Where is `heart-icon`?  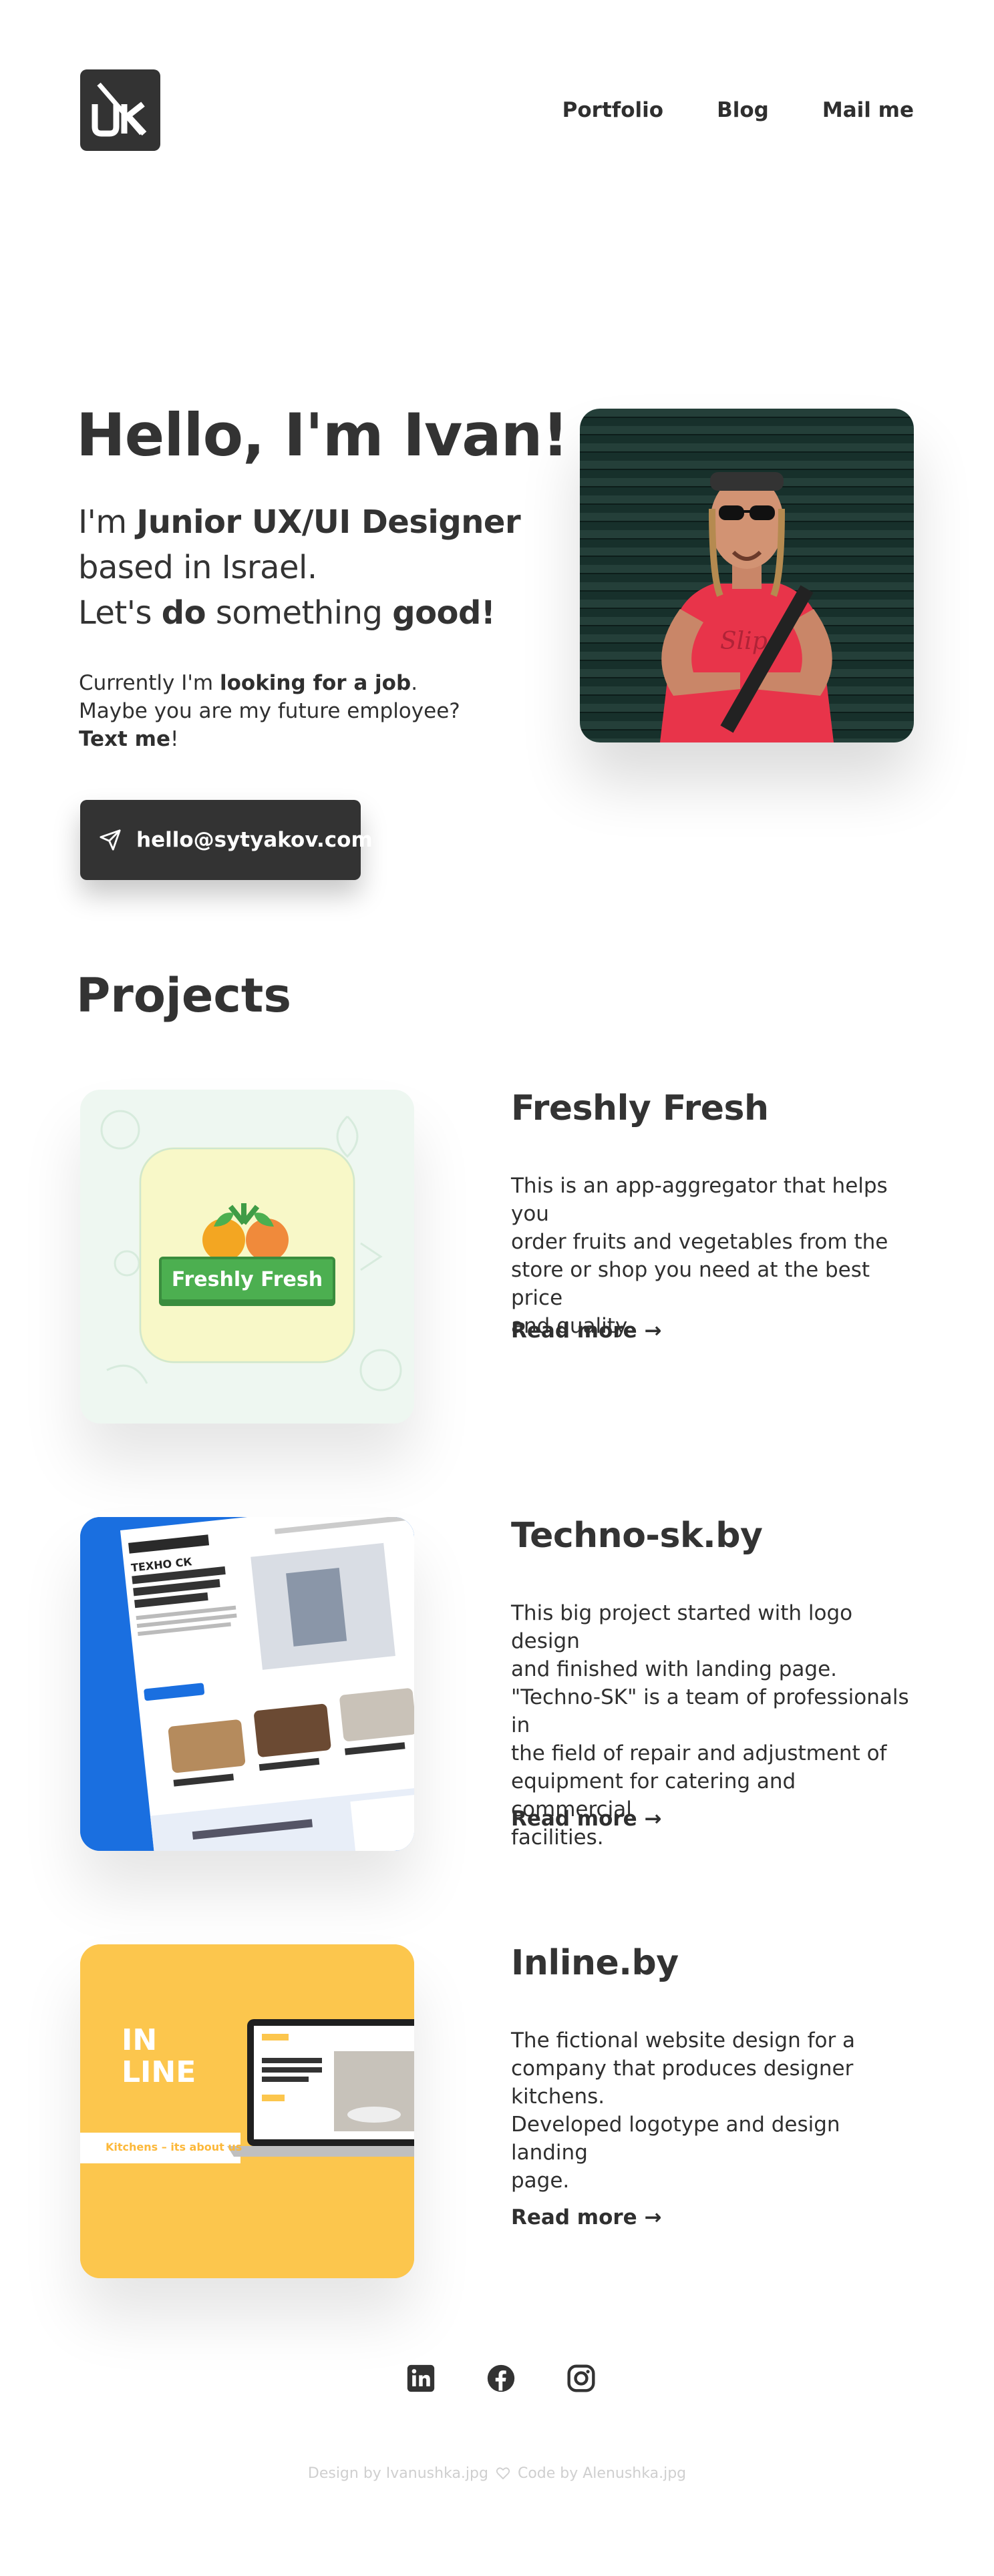
heart-icon is located at coordinates (503, 2475).